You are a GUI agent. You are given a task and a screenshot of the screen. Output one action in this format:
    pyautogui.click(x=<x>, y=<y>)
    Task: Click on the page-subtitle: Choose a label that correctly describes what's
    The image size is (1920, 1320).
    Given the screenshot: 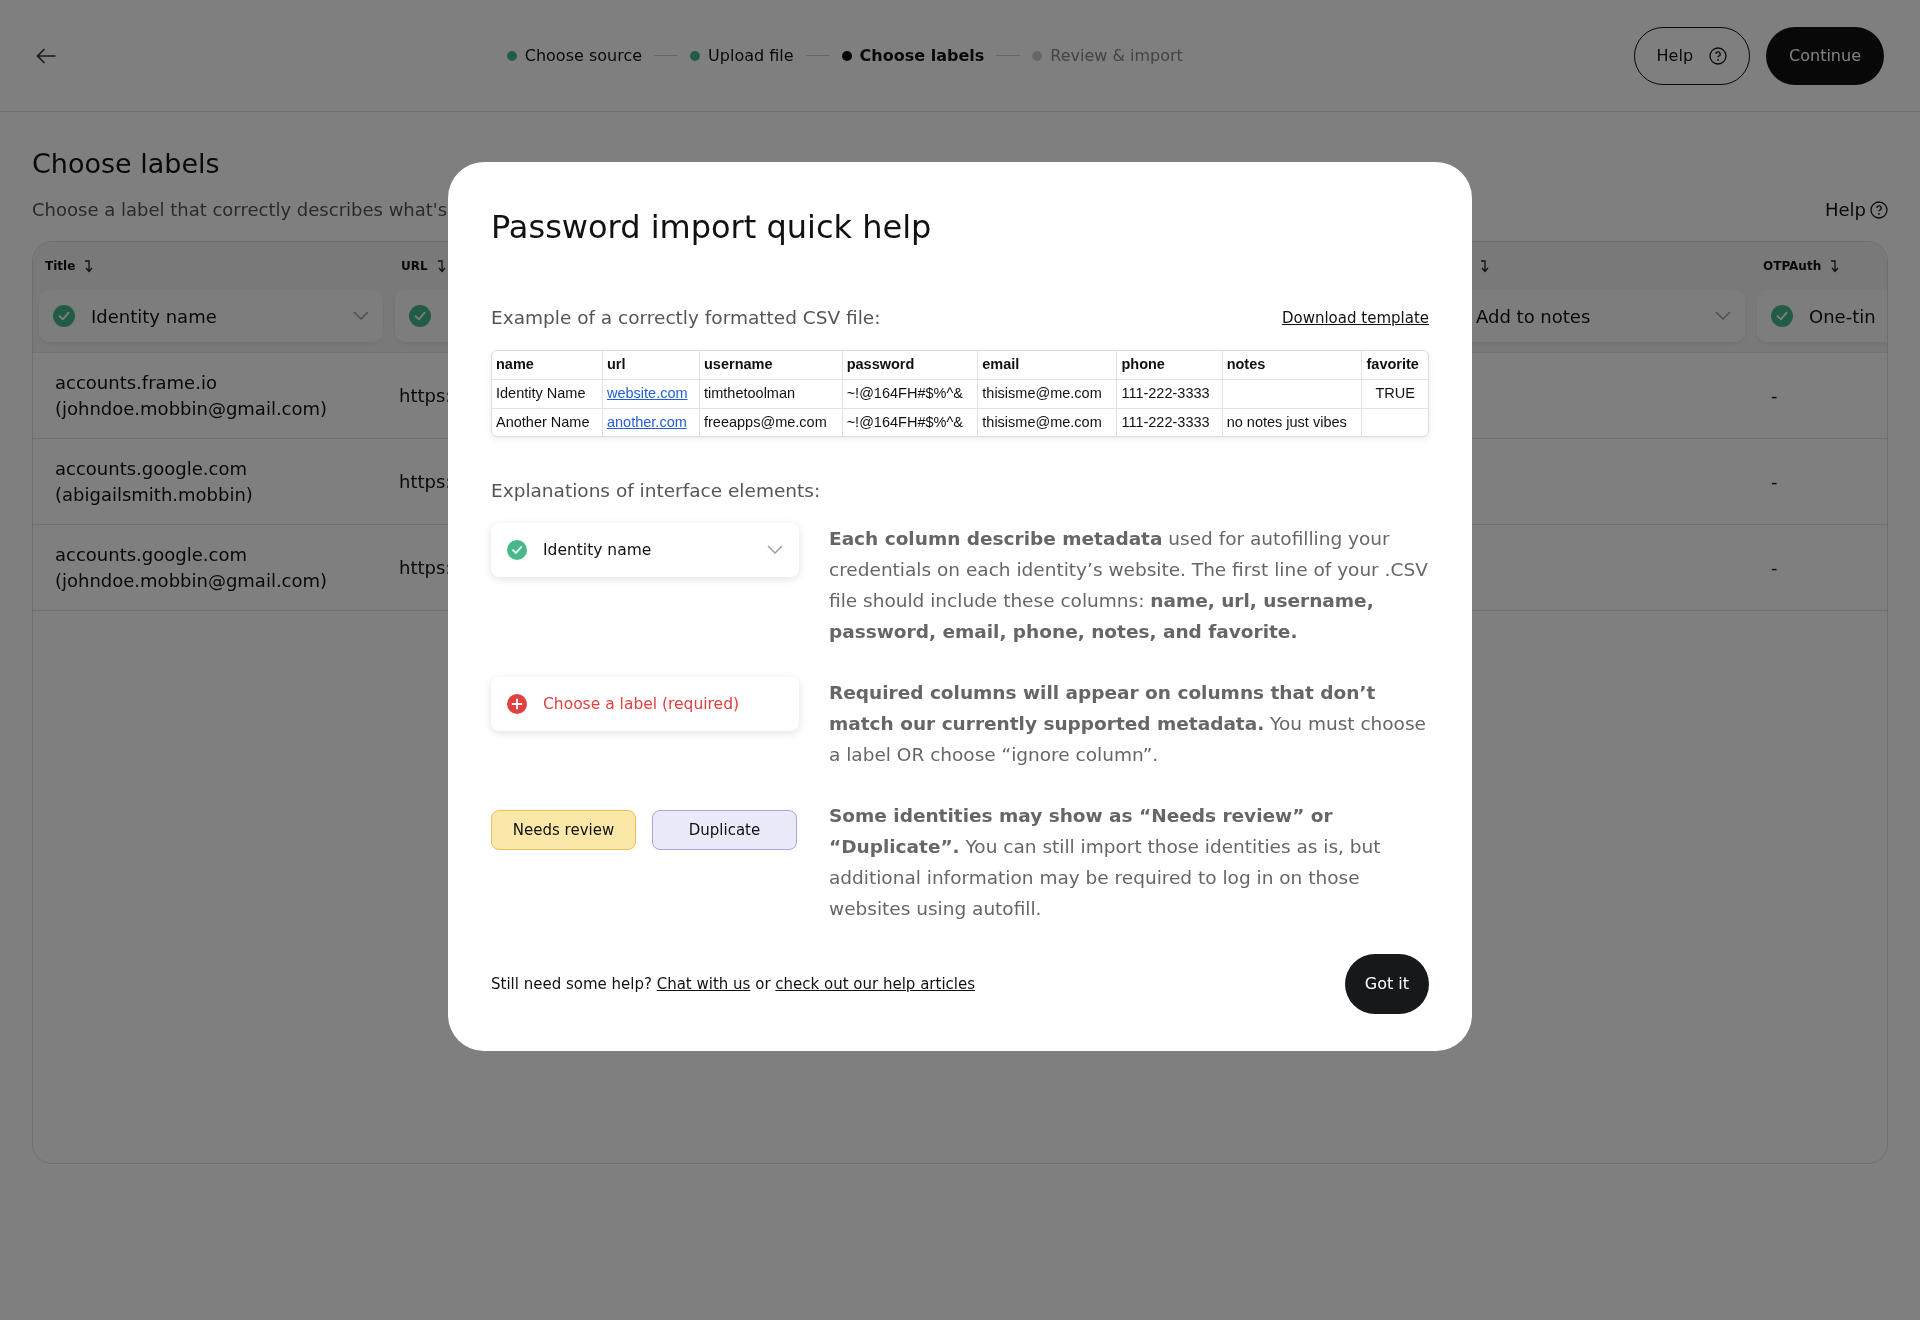 What is the action you would take?
    pyautogui.click(x=240, y=210)
    